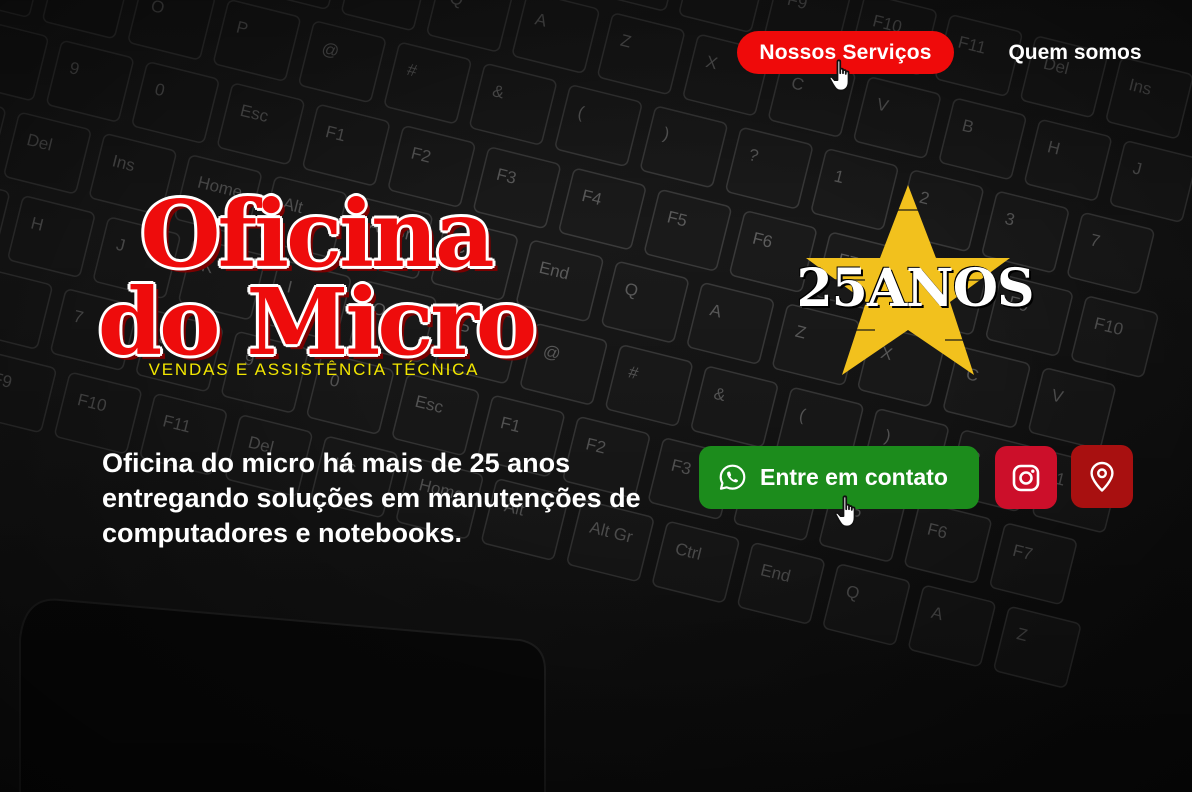 This screenshot has width=1192, height=792. What do you see at coordinates (732, 477) in the screenshot?
I see `whatsapp-icon` at bounding box center [732, 477].